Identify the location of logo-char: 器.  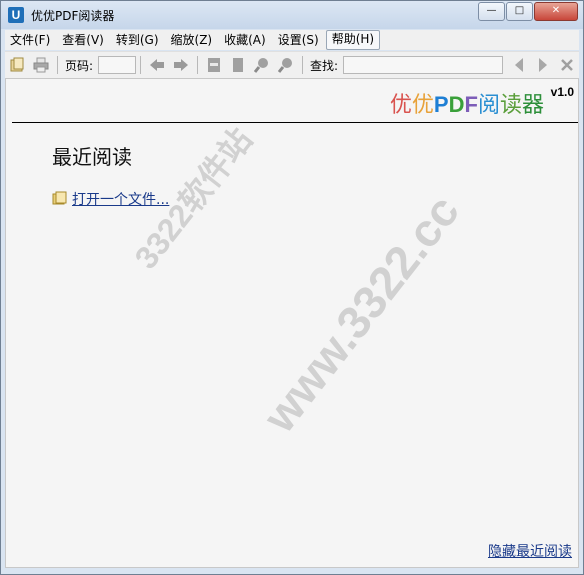
(532, 105).